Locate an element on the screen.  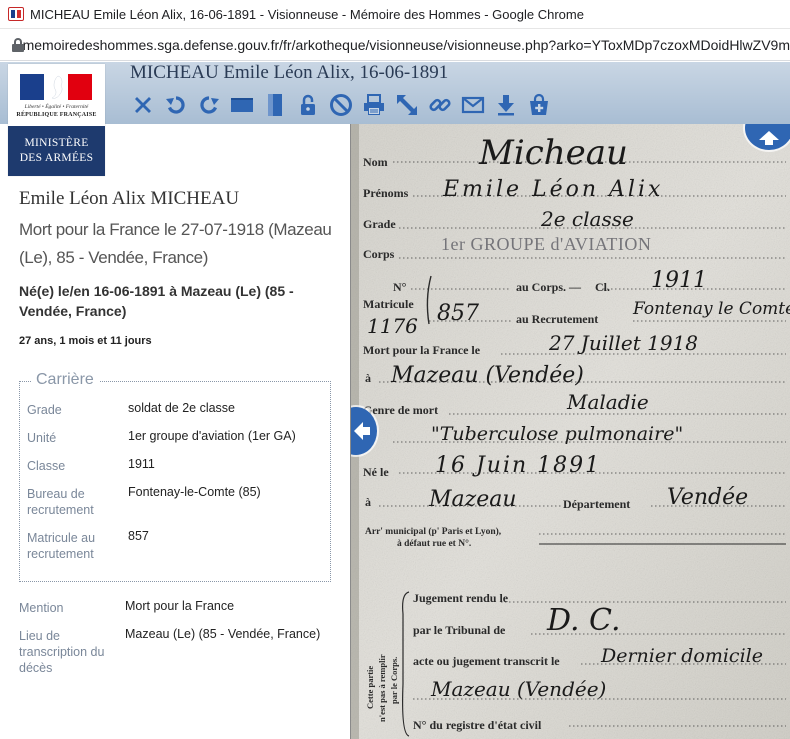
scan-label-matricule: Matricule is located at coordinates (388, 304).